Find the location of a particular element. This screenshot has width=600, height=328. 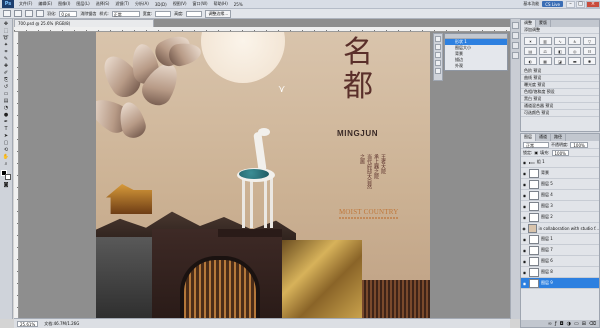

layer-row: ◉ 图层 8 is located at coordinates (560, 272).